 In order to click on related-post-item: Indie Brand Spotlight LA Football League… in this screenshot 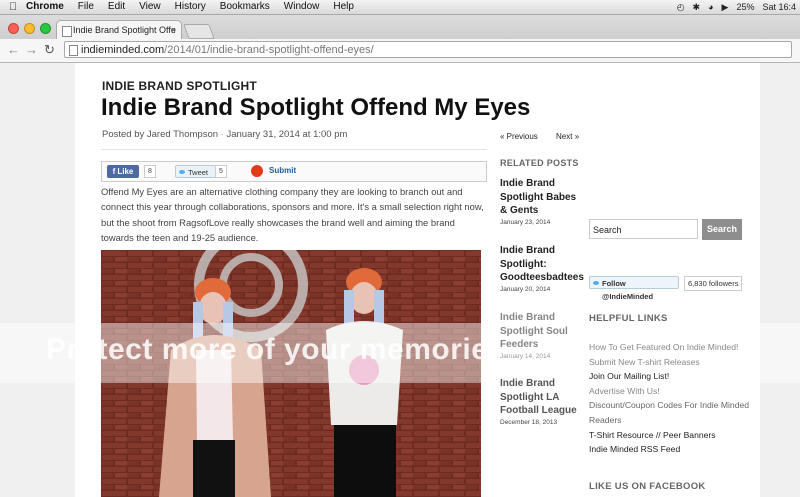, I will do `click(540, 401)`.